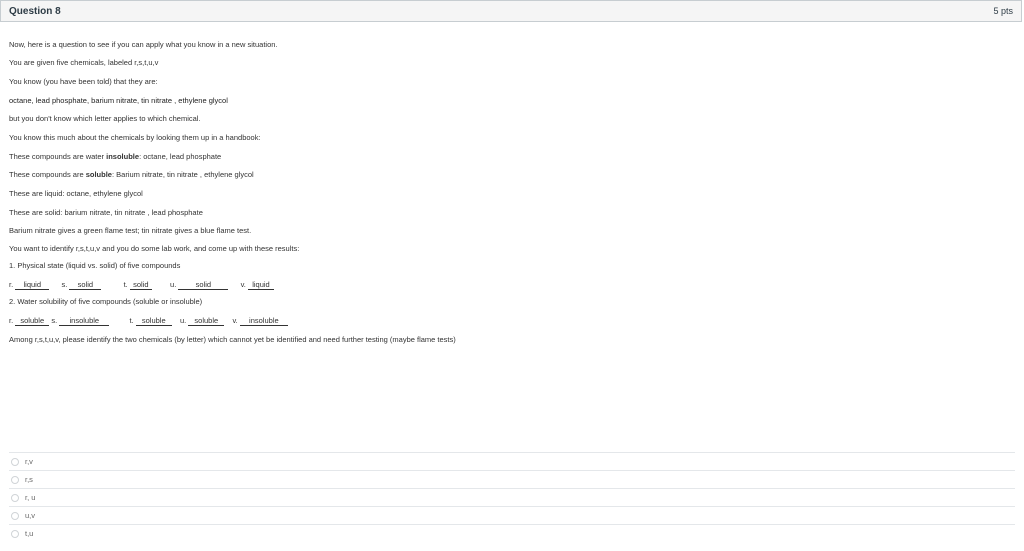 This screenshot has width=1024, height=551. I want to click on solubility-value-v: insoluble, so click(263, 321).